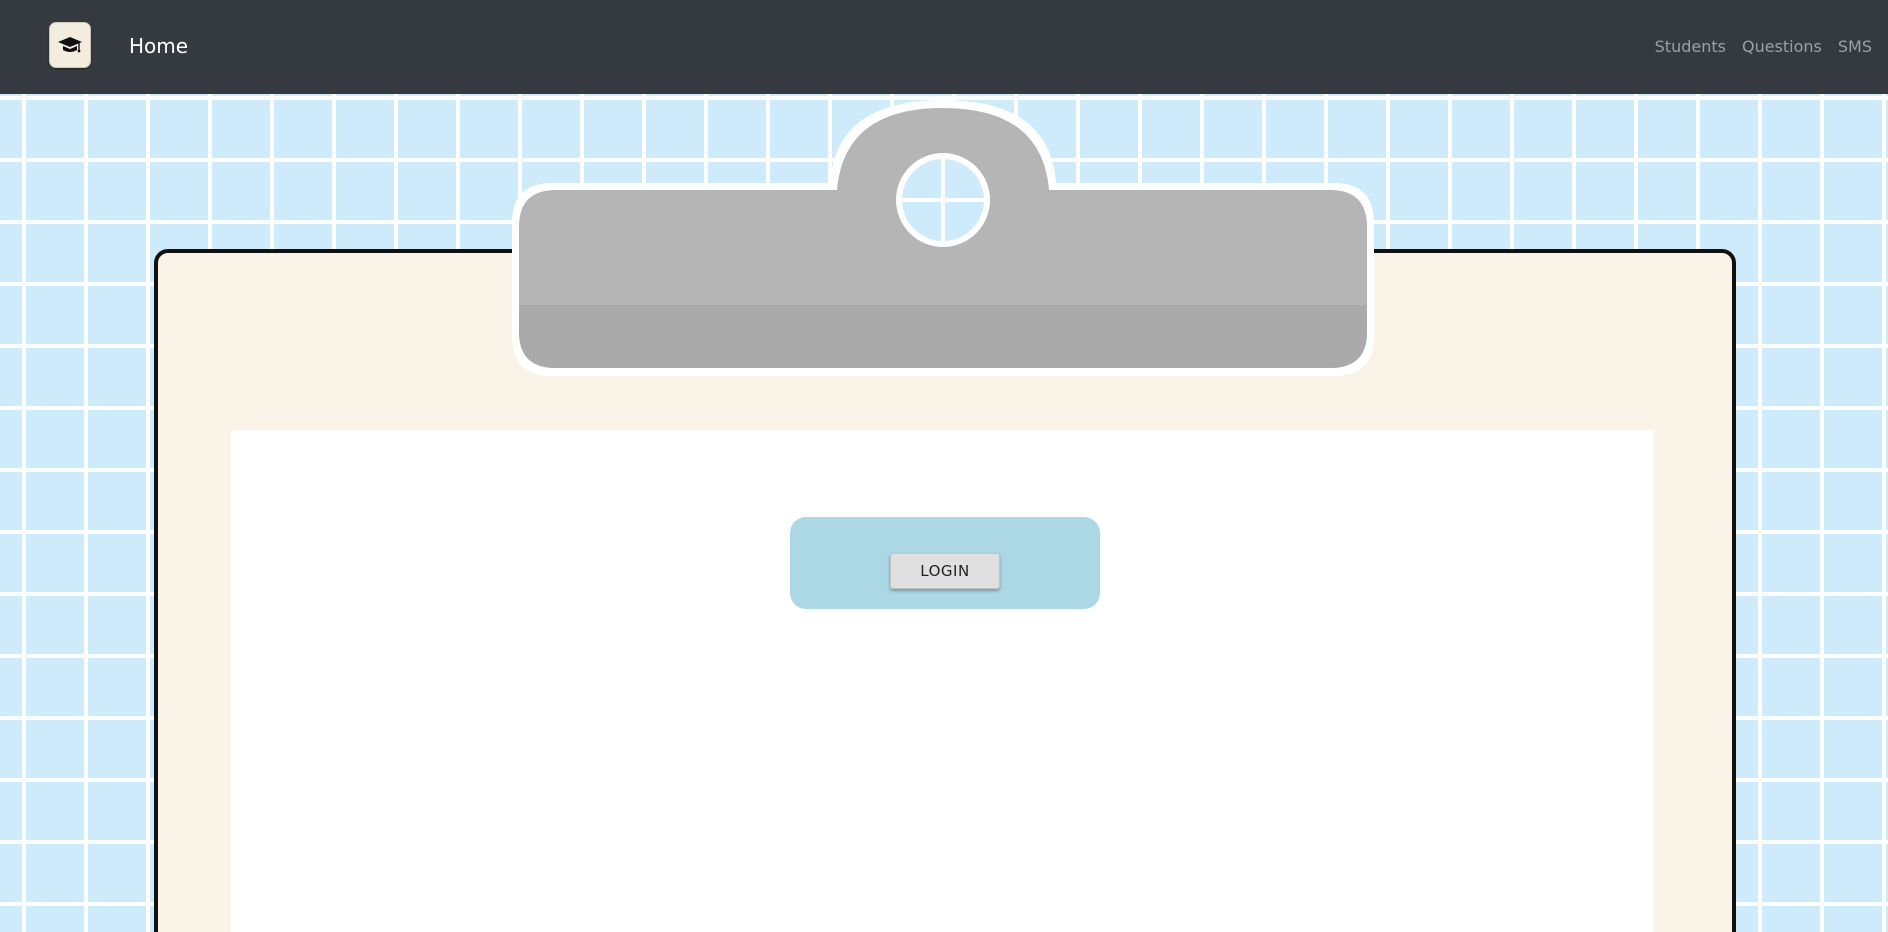  Describe the element at coordinates (1855, 46) in the screenshot. I see `nav-link-sms: SMS` at that location.